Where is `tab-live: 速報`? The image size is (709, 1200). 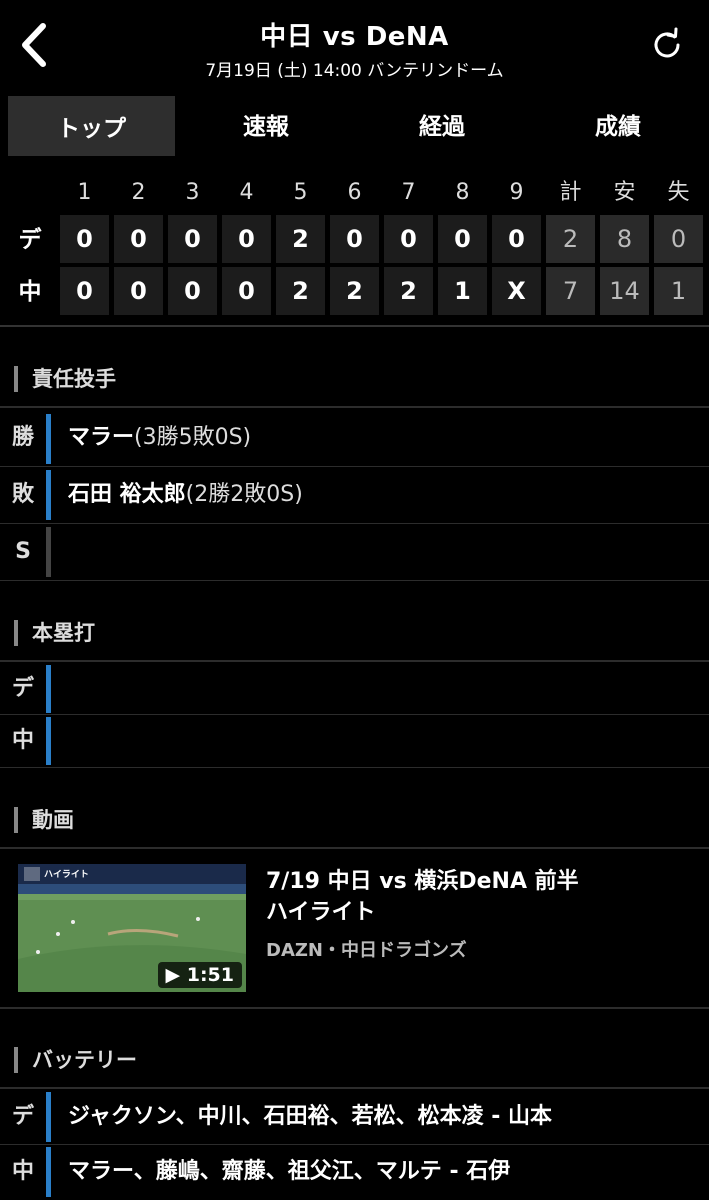 tab-live: 速報 is located at coordinates (266, 124).